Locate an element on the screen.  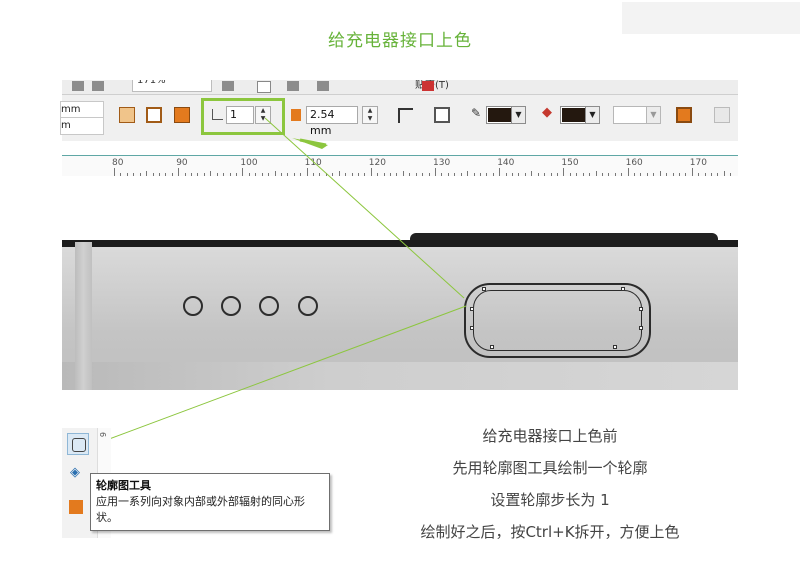
eyedropper-tool-icon is located at coordinates (76, 507).